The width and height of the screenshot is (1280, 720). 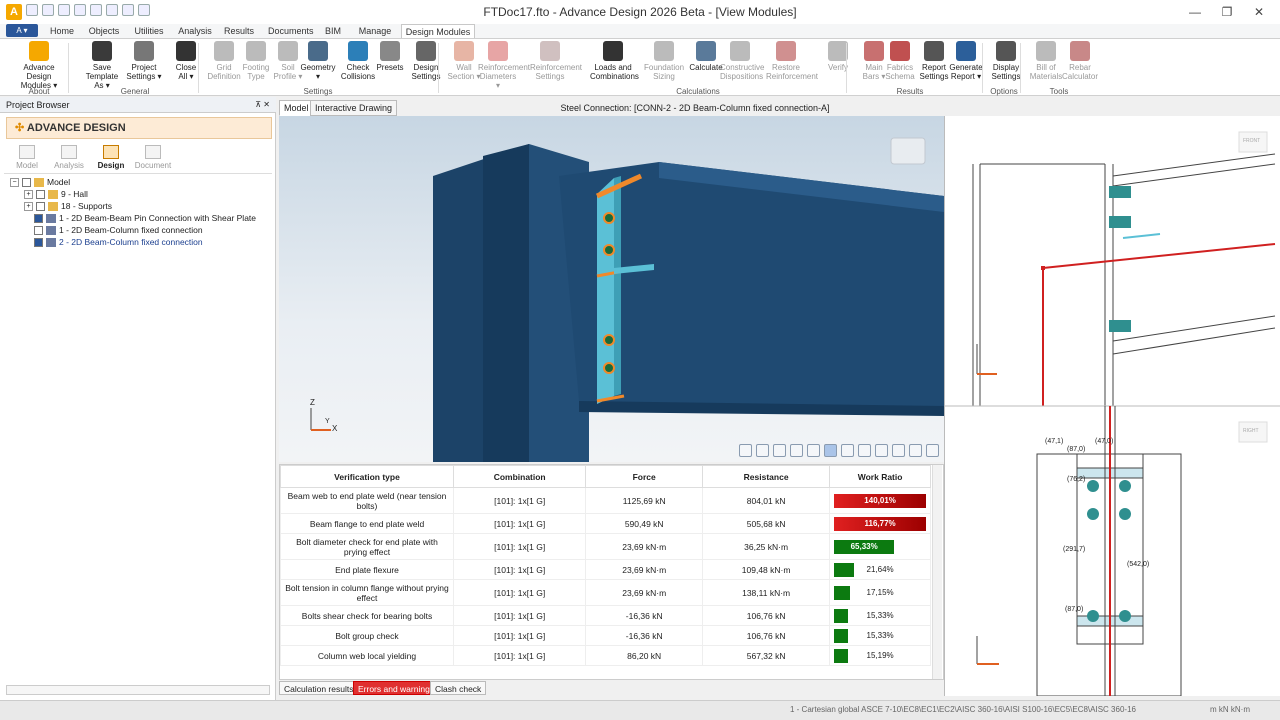 What do you see at coordinates (762, 450) in the screenshot?
I see `print-view-icon` at bounding box center [762, 450].